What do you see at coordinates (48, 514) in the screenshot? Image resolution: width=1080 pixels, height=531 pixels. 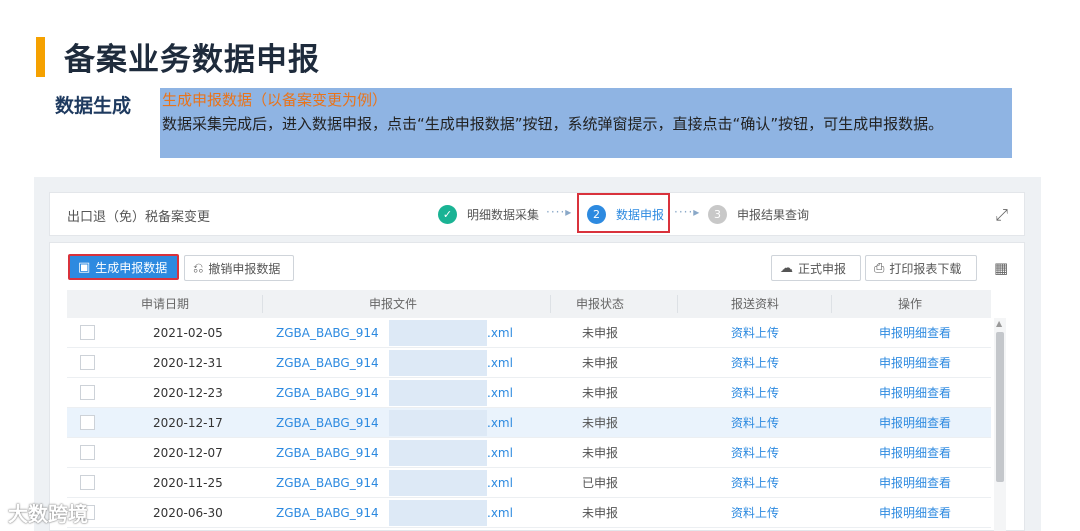 I see `watermark-logo: 大数跨境` at bounding box center [48, 514].